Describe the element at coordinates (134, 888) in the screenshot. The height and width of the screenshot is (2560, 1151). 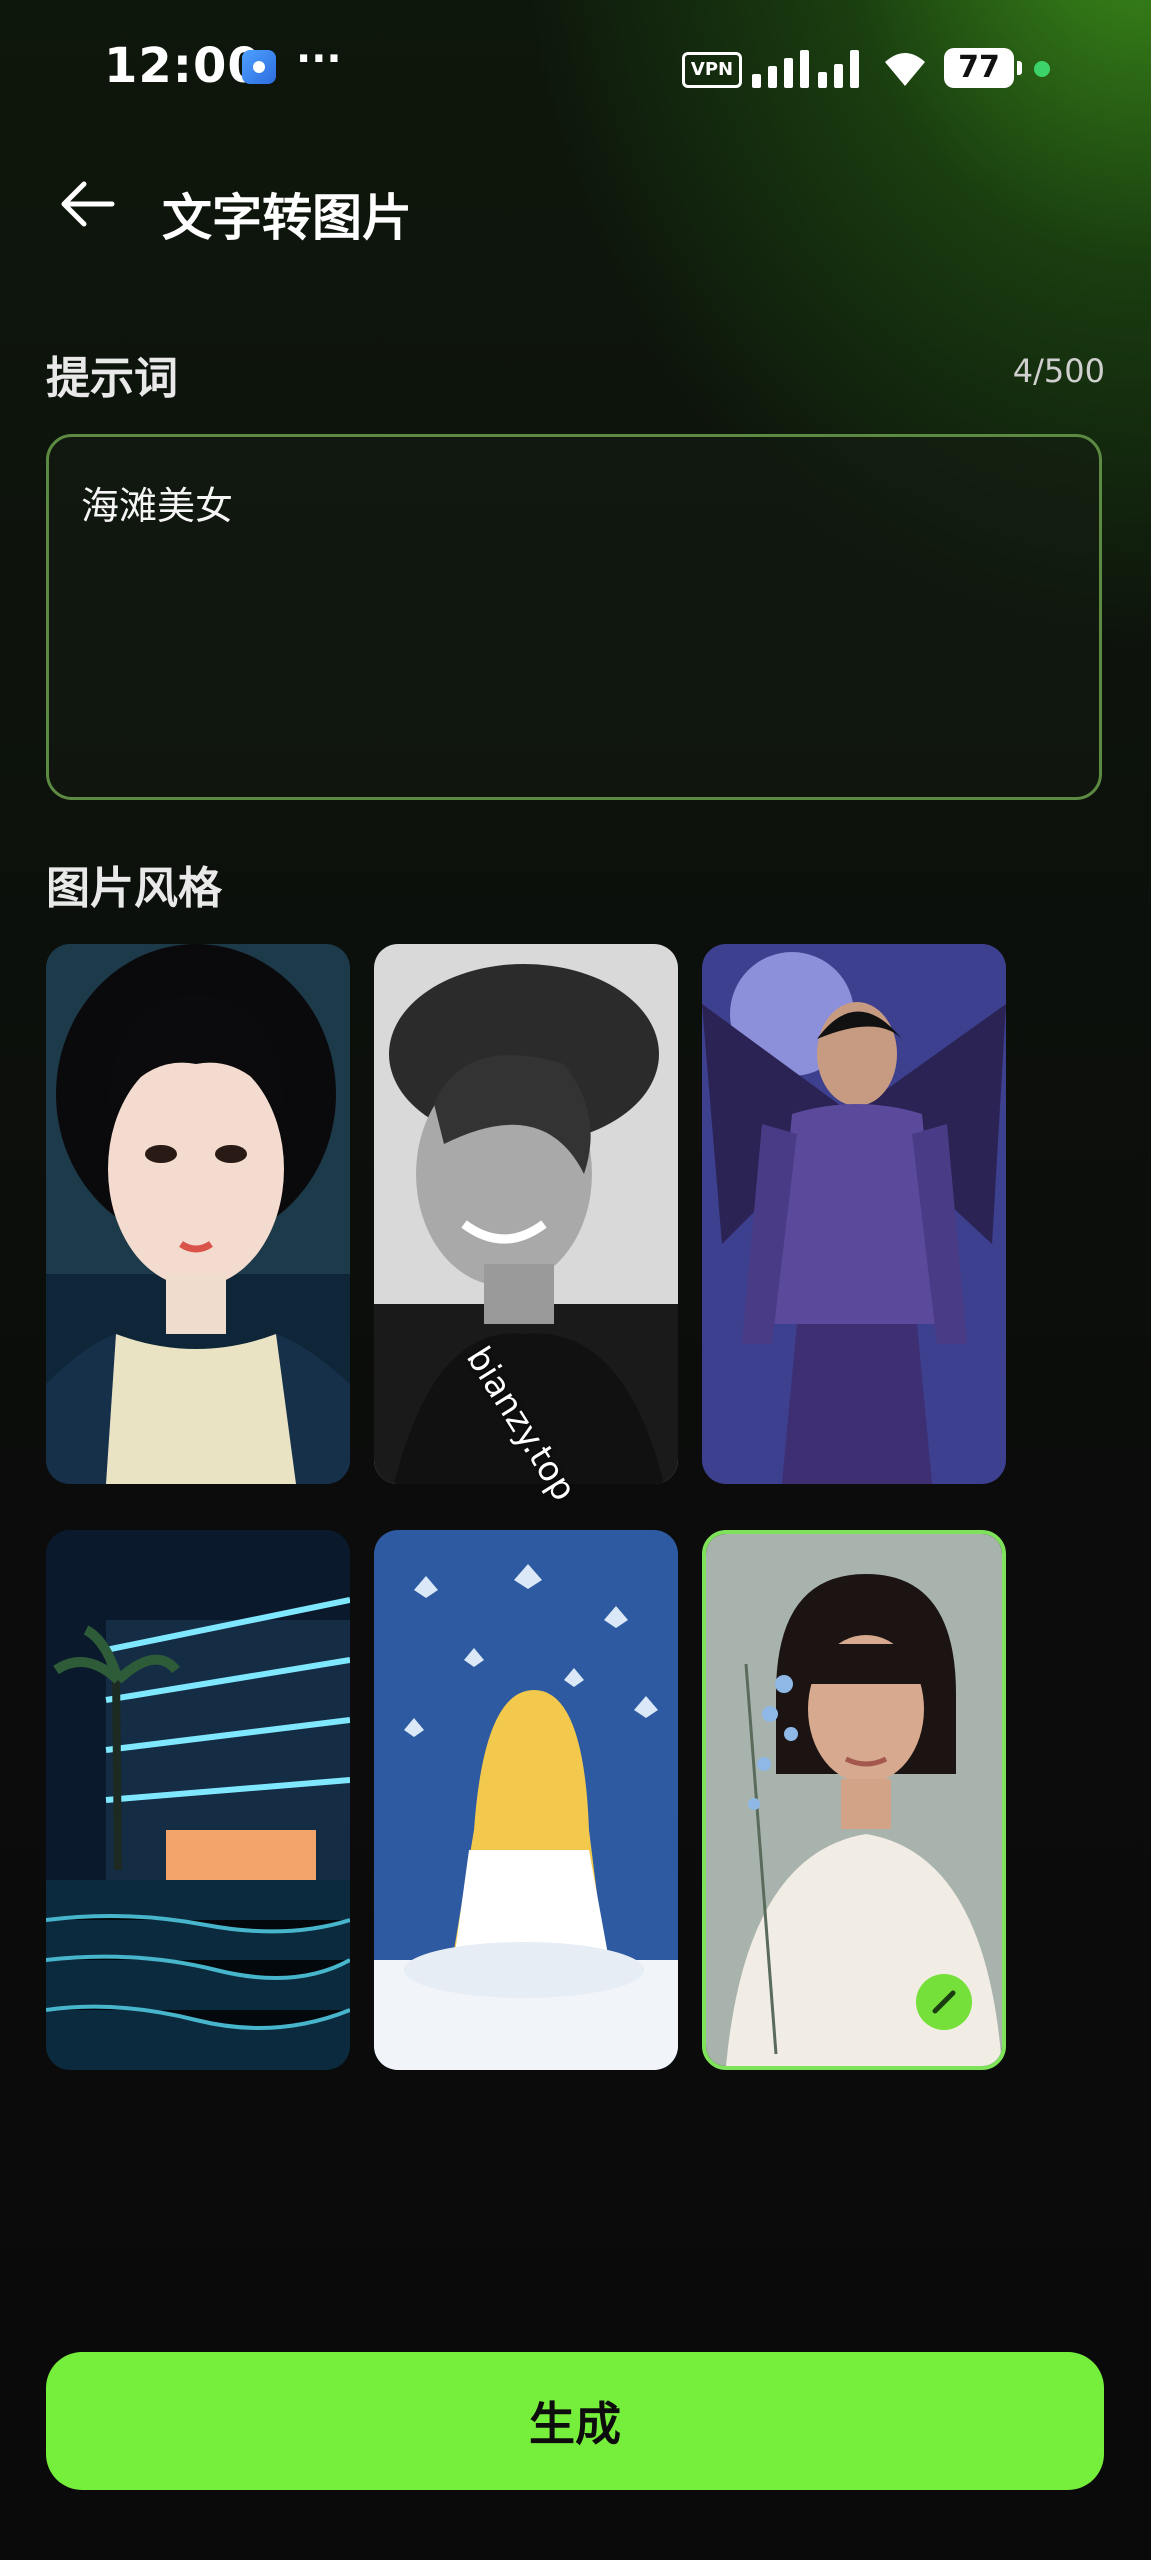
I see `style-label: 图片风格` at that location.